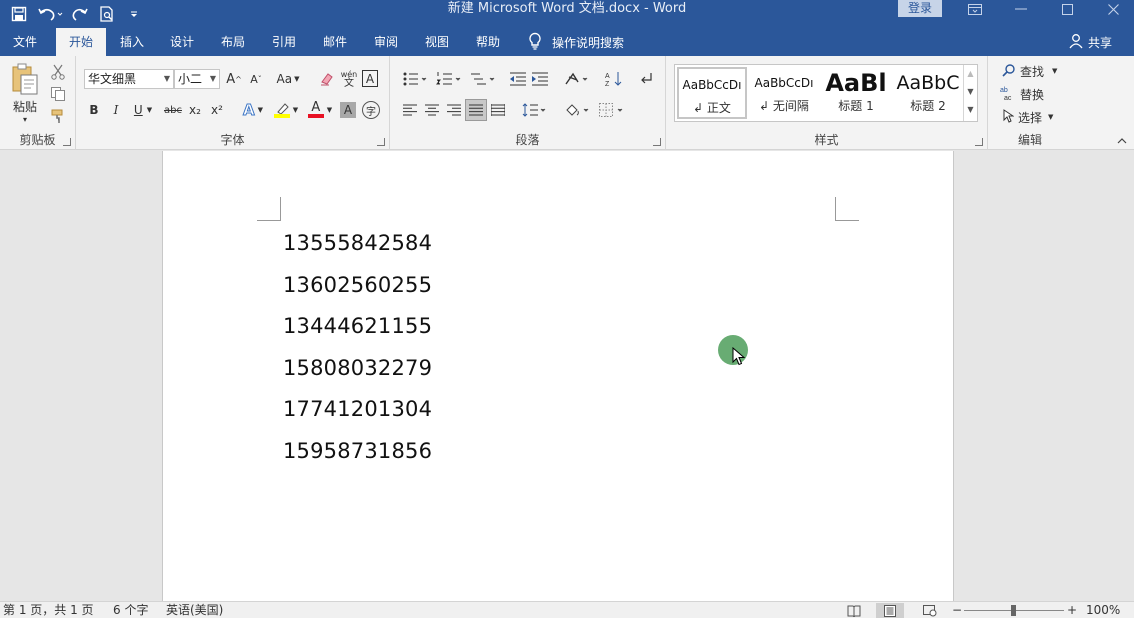  I want to click on styles-more-icon: ▼, so click(970, 110).